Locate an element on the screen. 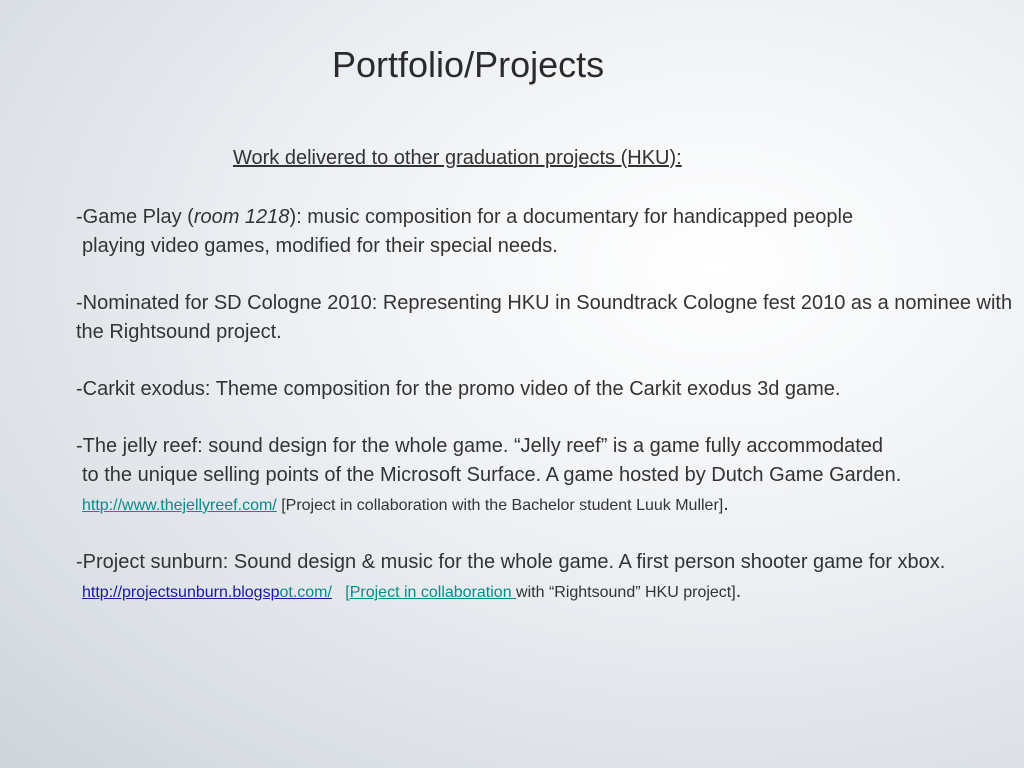 The width and height of the screenshot is (1024, 768). page-title: Portfolio/Projects is located at coordinates (468, 64).